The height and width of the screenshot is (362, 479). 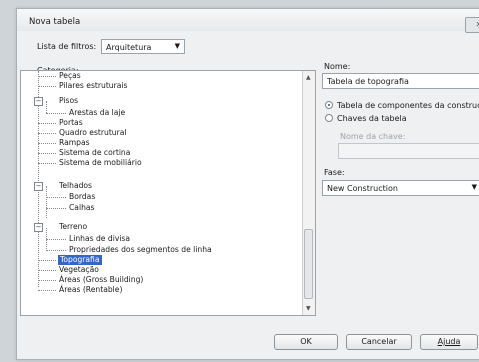 I want to click on tree-scrollbar: ▲ ▼, so click(x=308, y=193).